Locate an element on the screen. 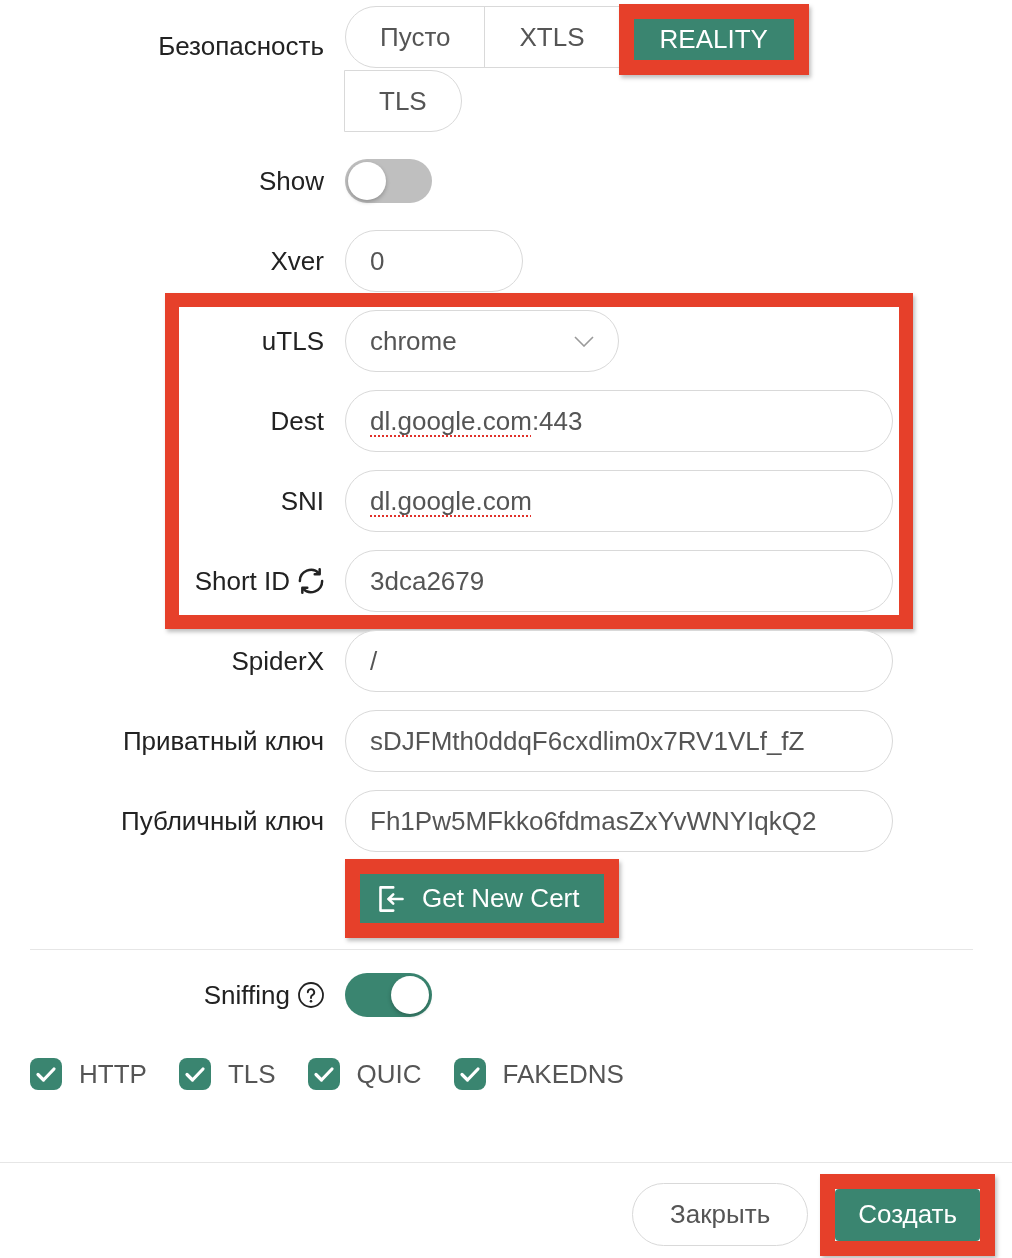  chevron-down-icon is located at coordinates (584, 341).